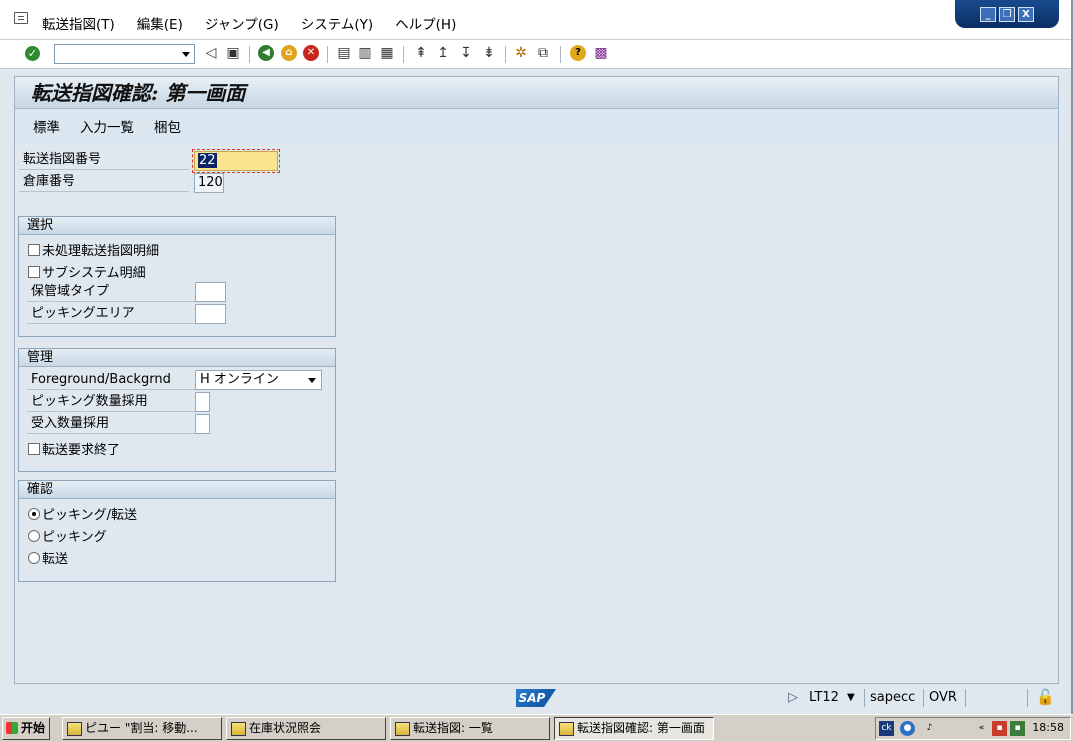 This screenshot has height=742, width=1073. What do you see at coordinates (973, 728) in the screenshot?
I see `system-tray: ck ● ♪ « ▪ ▪ 18:58` at bounding box center [973, 728].